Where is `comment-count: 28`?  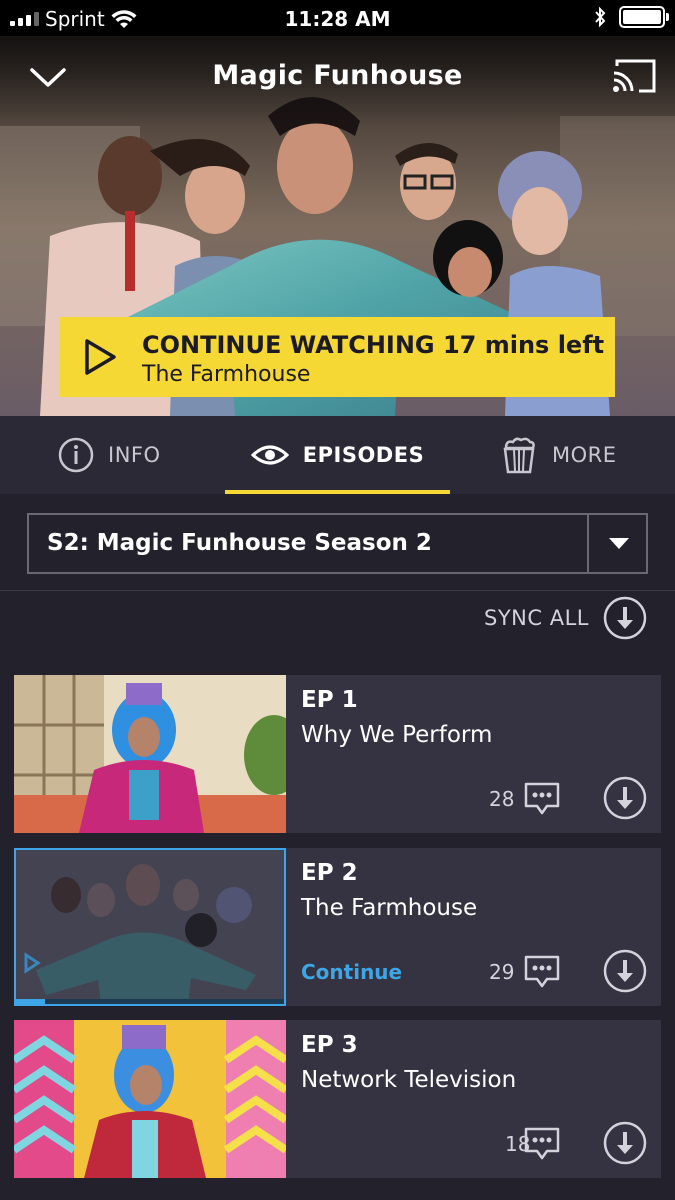 comment-count: 28 is located at coordinates (502, 799).